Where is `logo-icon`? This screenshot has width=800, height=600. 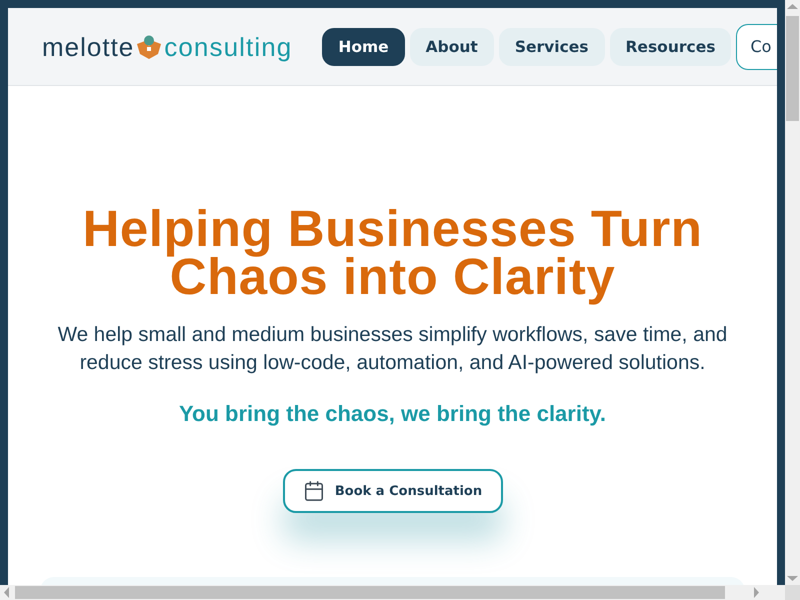
logo-icon is located at coordinates (149, 47).